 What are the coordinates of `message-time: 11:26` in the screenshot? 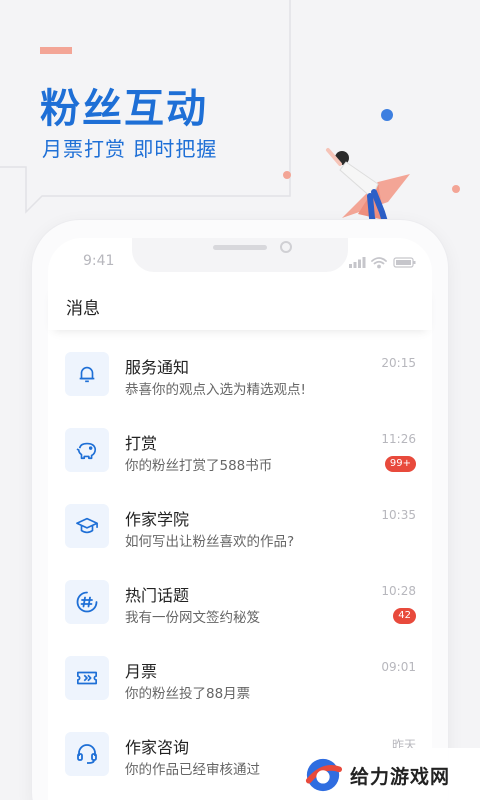 It's located at (398, 439).